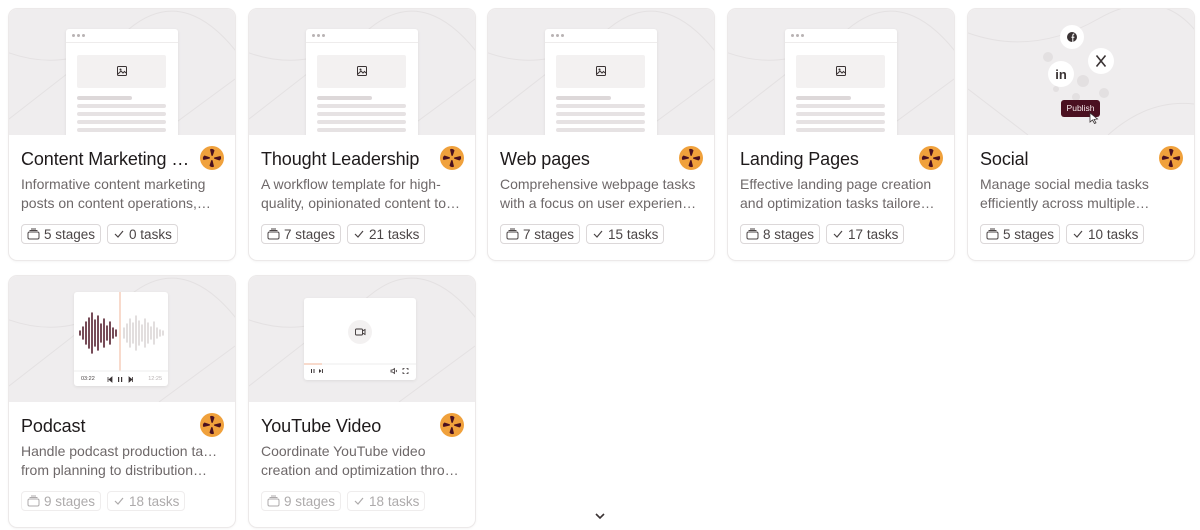 The height and width of the screenshot is (530, 1200). Describe the element at coordinates (600, 516) in the screenshot. I see `chevron-down-icon` at that location.